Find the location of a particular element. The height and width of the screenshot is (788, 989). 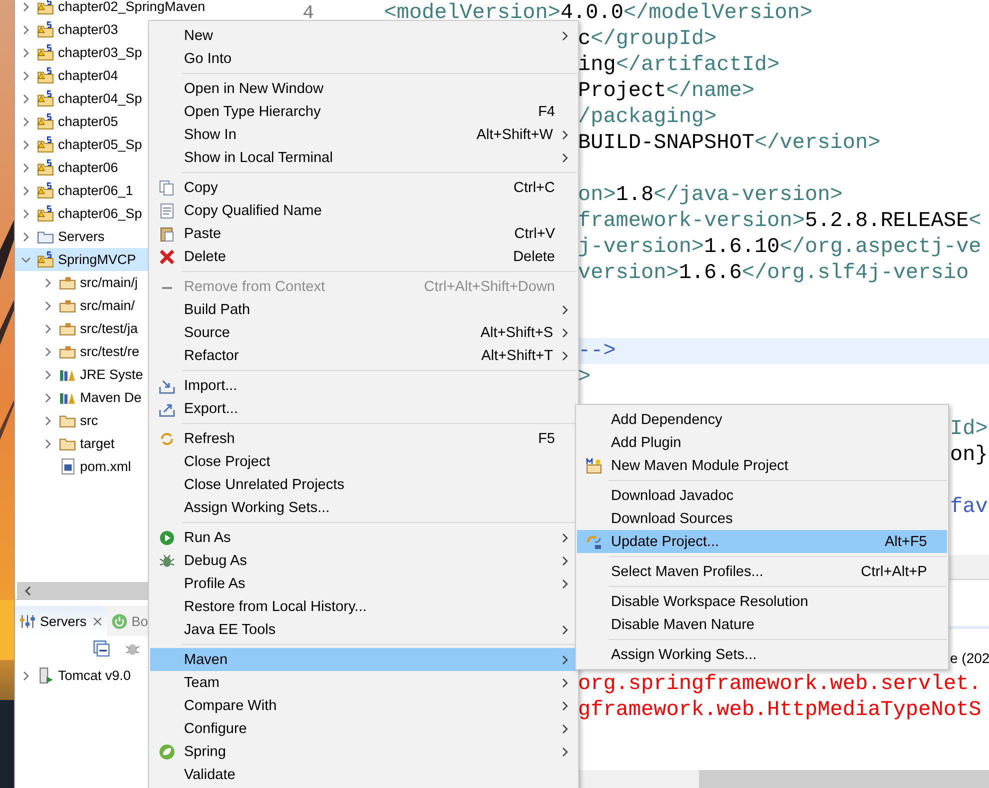

run-icon is located at coordinates (167, 538).